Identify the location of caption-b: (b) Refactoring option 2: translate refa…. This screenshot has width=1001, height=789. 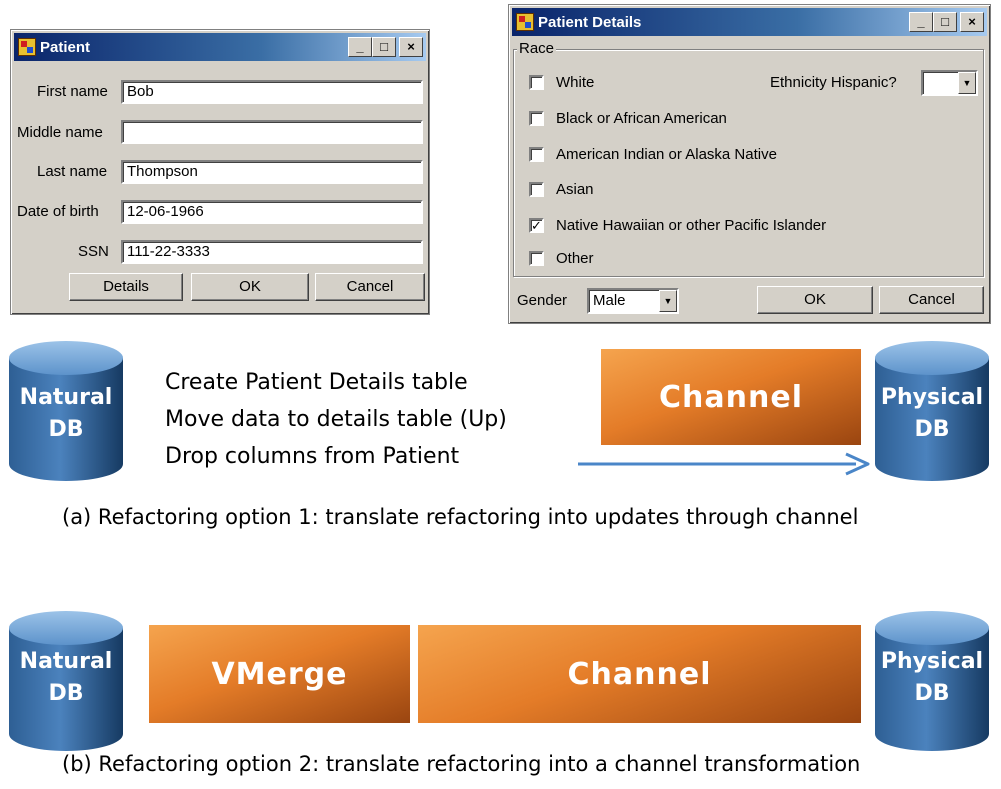
(461, 764).